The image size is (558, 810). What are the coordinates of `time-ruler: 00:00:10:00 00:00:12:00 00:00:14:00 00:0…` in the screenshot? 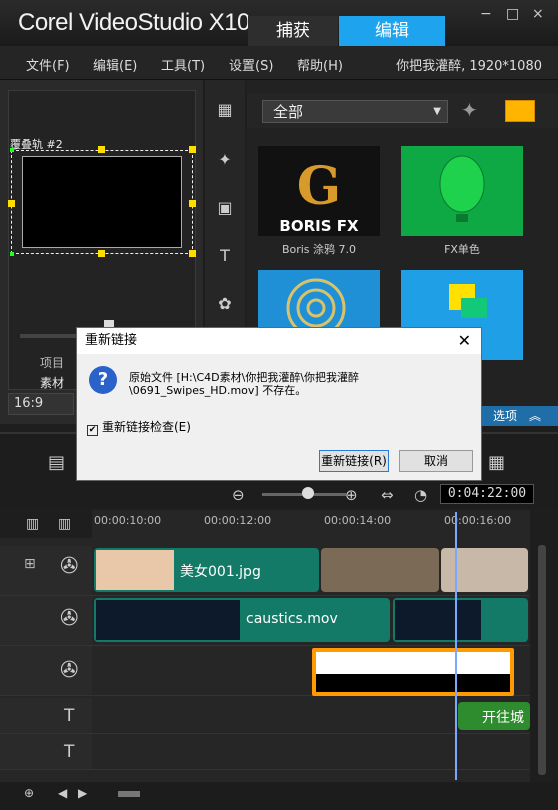 It's located at (311, 524).